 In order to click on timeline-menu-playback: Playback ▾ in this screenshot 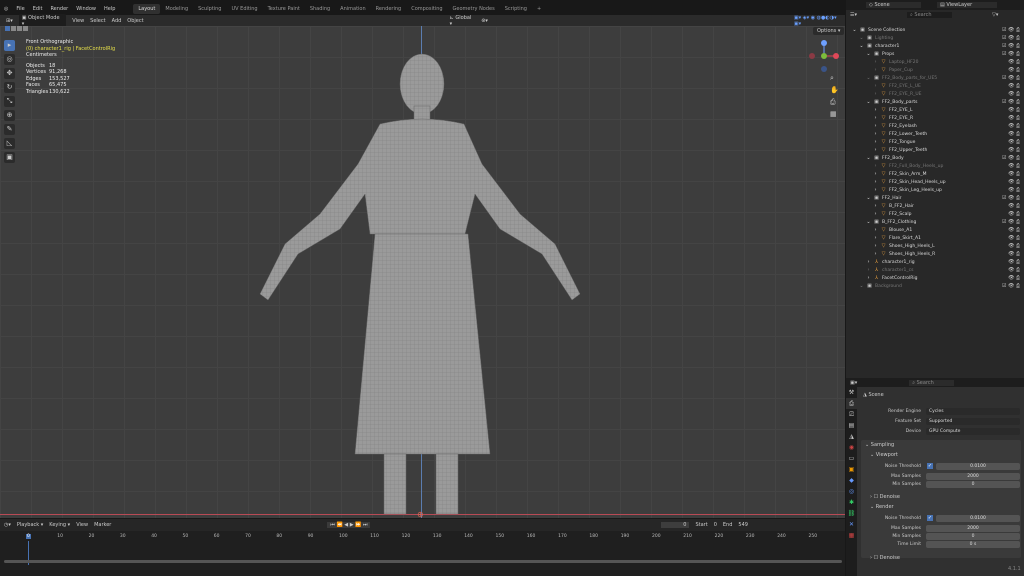, I will do `click(30, 525)`.